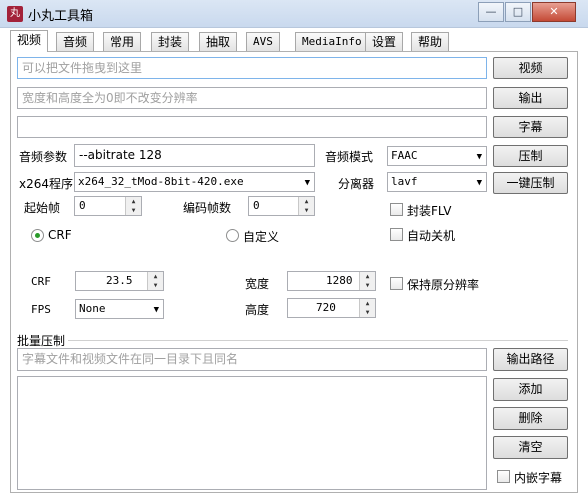  Describe the element at coordinates (41, 341) in the screenshot. I see `batch-group-label: 批量压制` at that location.